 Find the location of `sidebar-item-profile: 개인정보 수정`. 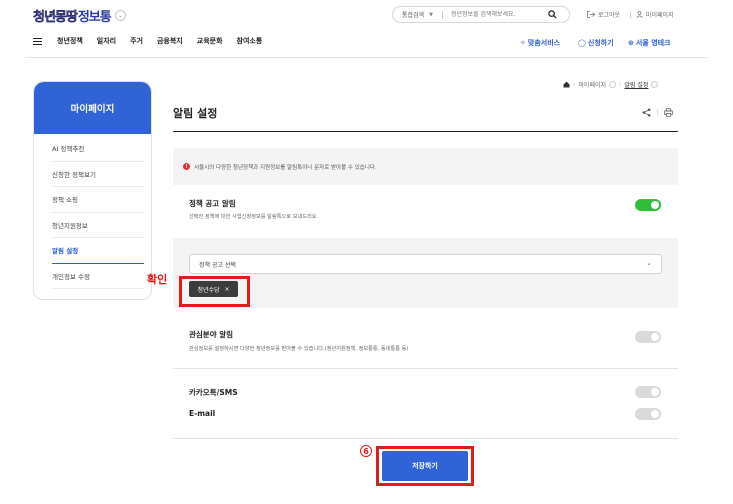

sidebar-item-profile: 개인정보 수정 is located at coordinates (98, 276).